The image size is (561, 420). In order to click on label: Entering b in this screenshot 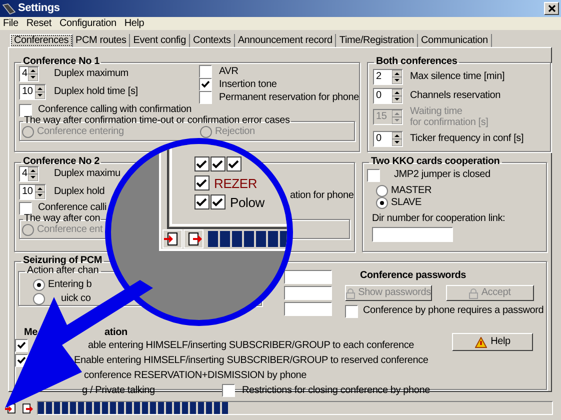, I will do `click(70, 285)`.